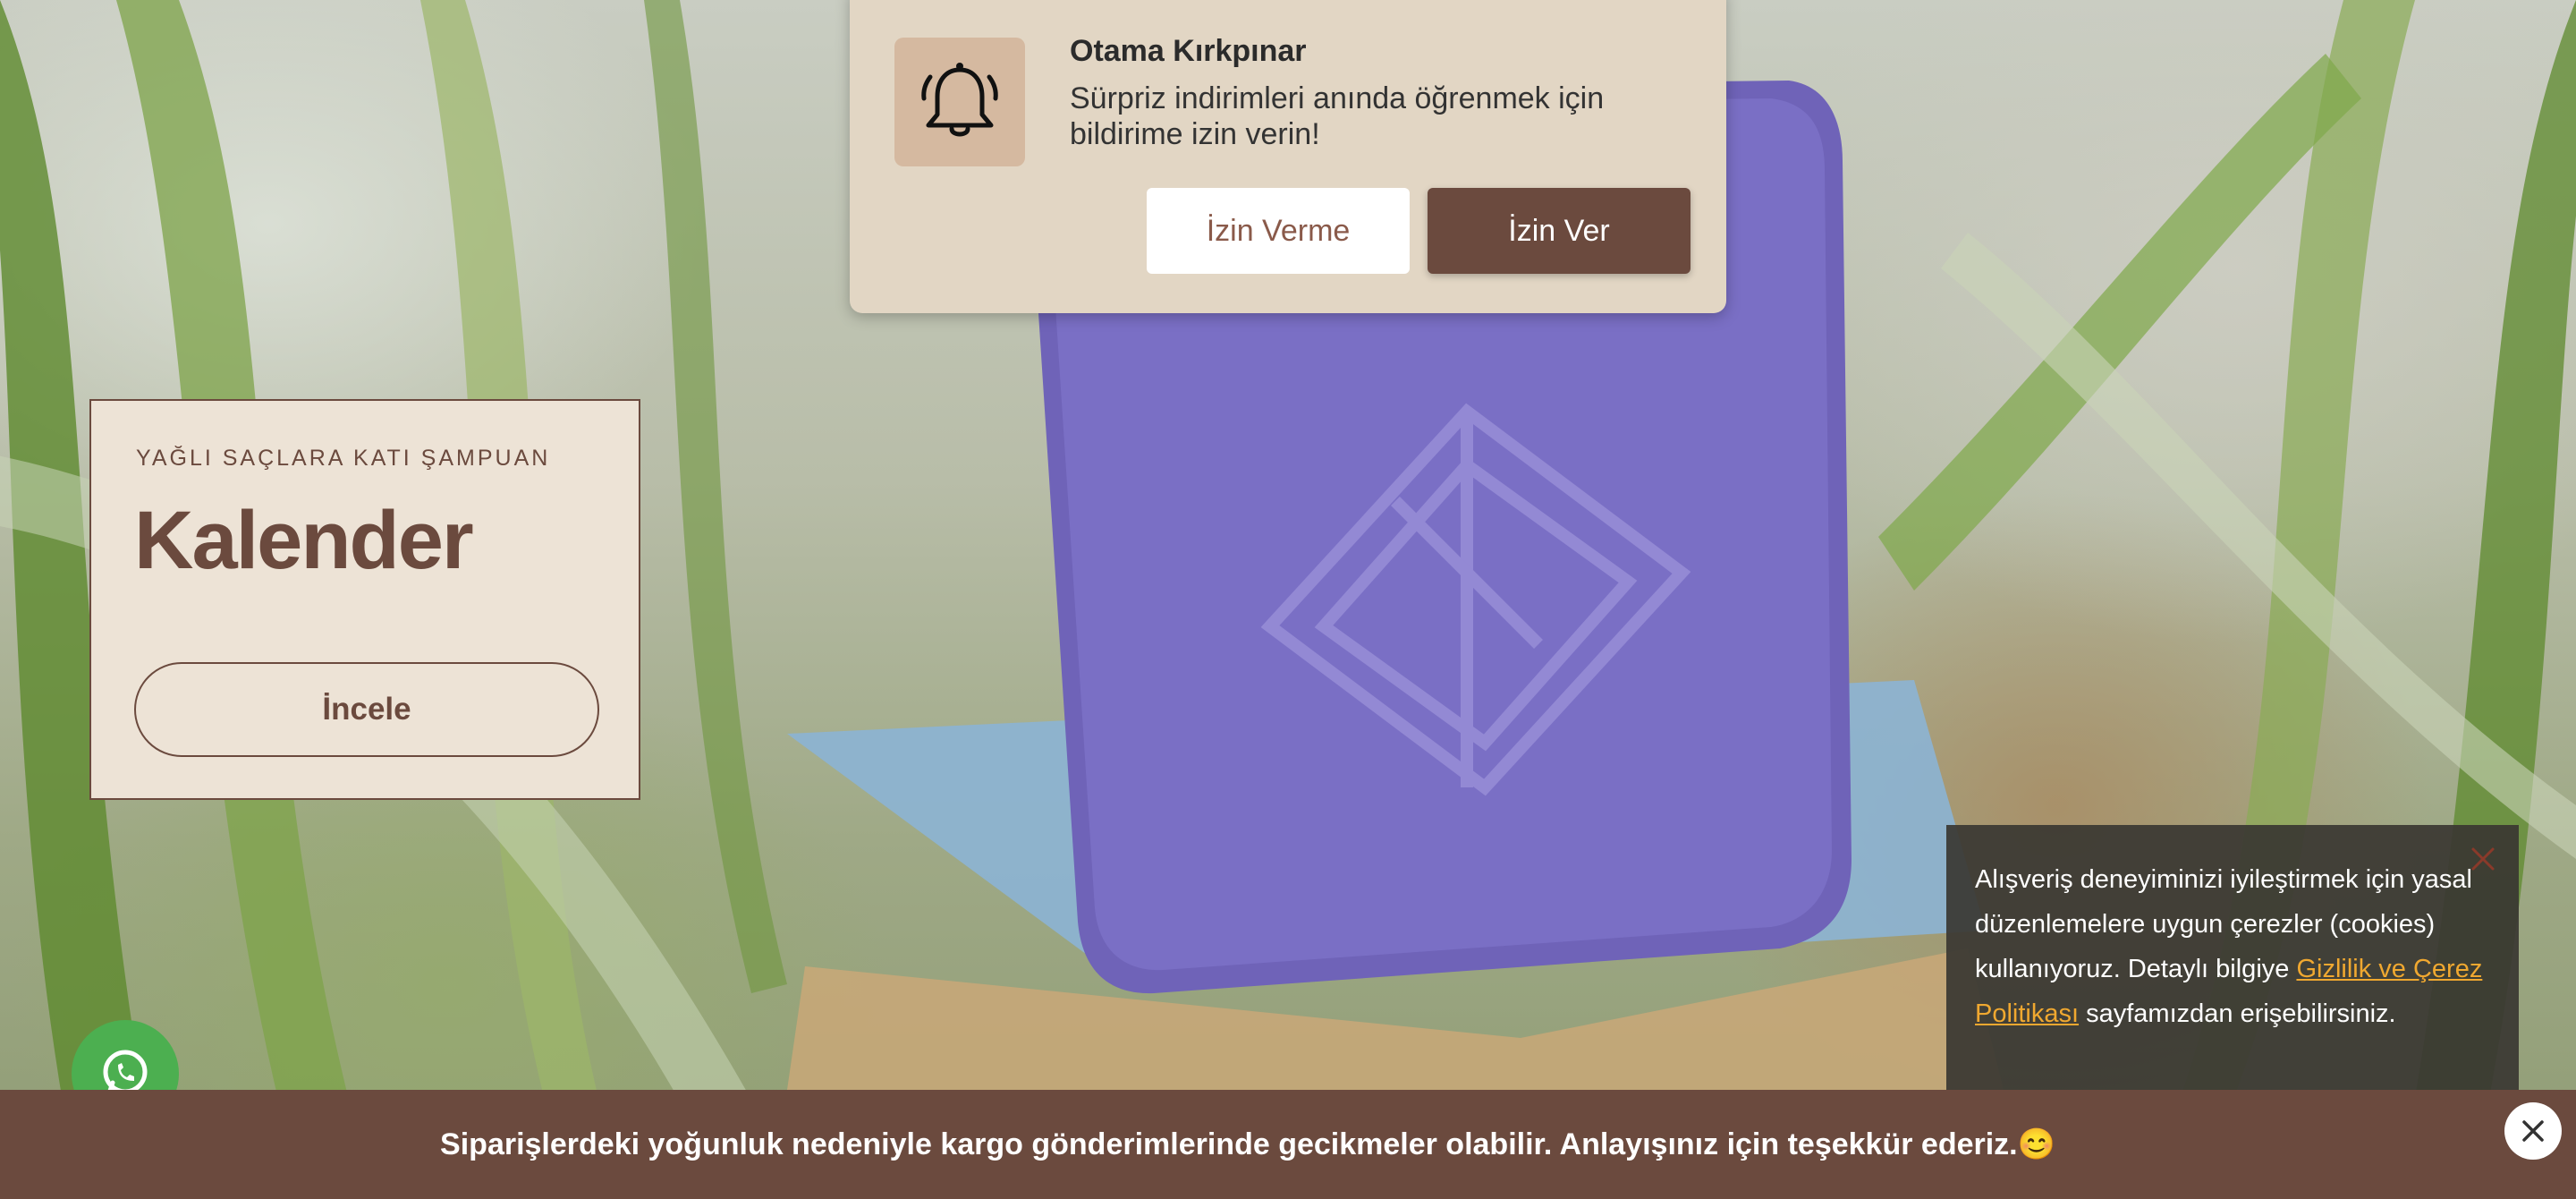 Image resolution: width=2576 pixels, height=1199 pixels. I want to click on product-category-label: YAĞLI SAÇLARA KATI ŞAMPUAN, so click(343, 458).